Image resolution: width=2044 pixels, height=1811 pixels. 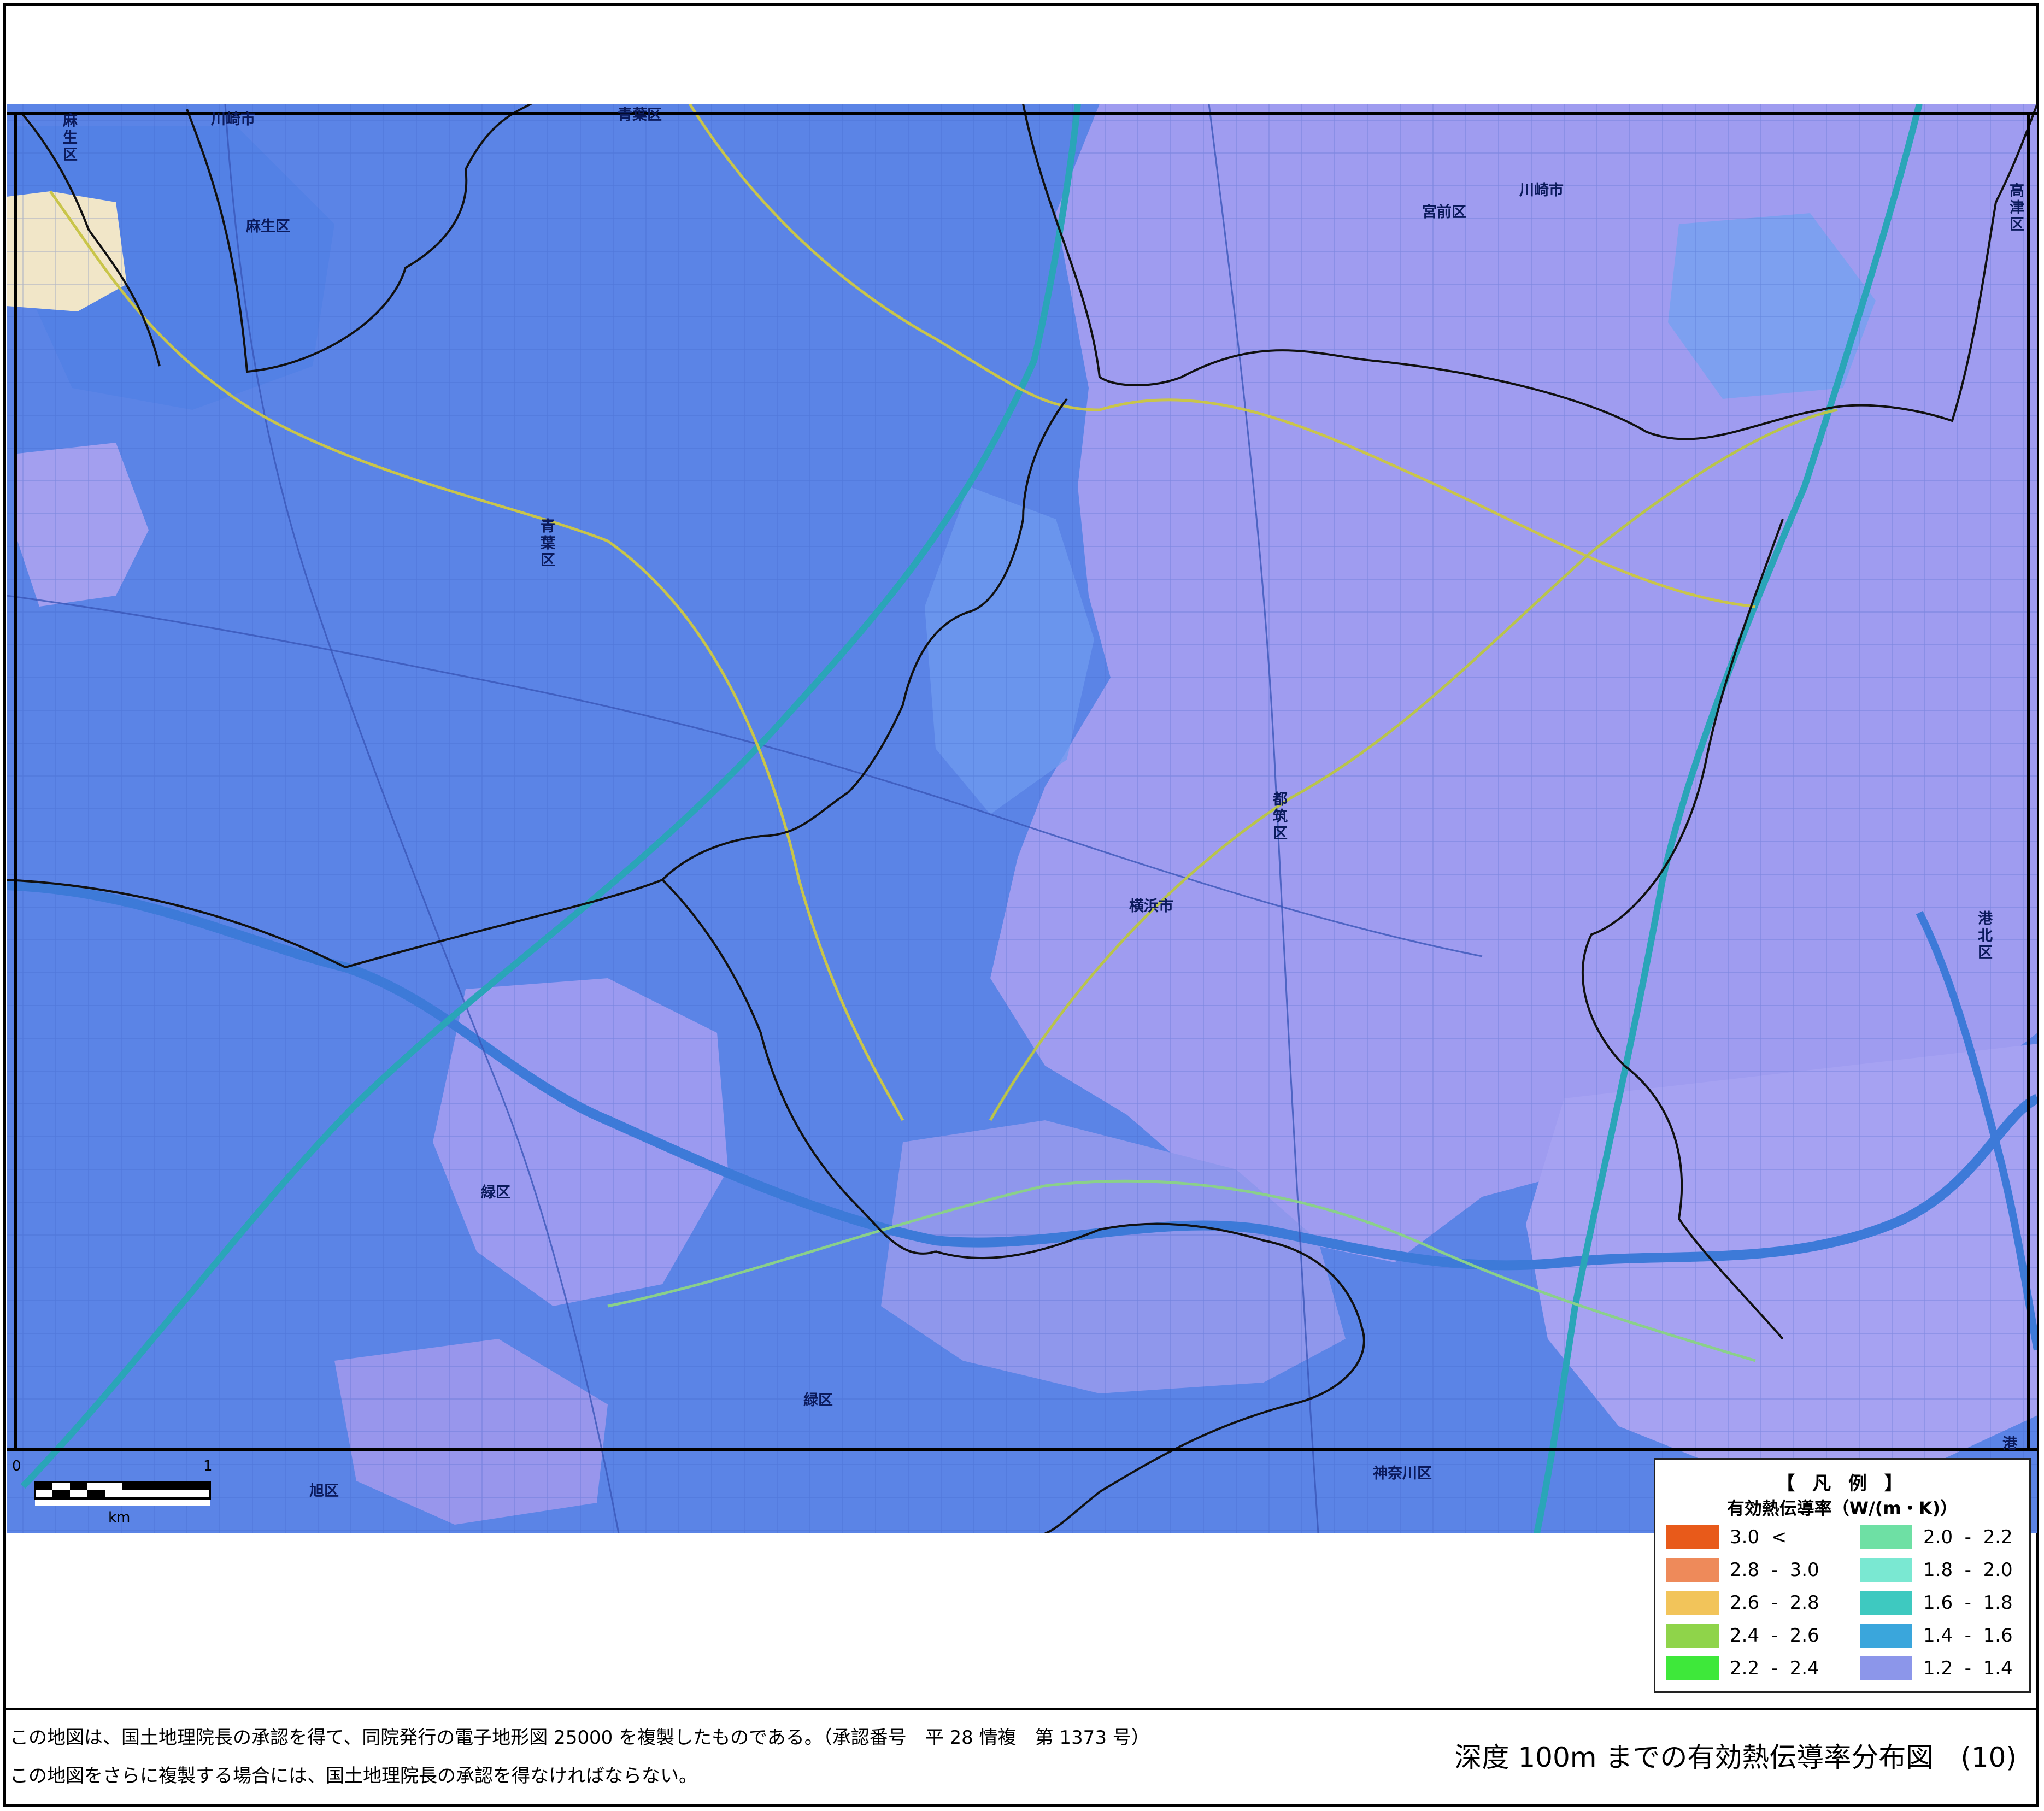 I want to click on legend-subtitle: 有効熱伝導率（W/(m・K)）, so click(x=1842, y=1508).